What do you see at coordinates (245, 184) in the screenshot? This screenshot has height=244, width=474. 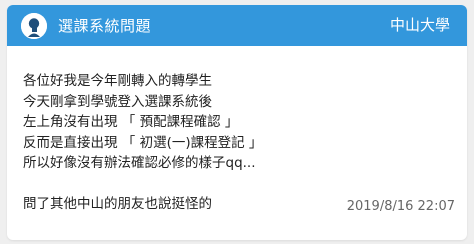 I see `post-line-blank` at bounding box center [245, 184].